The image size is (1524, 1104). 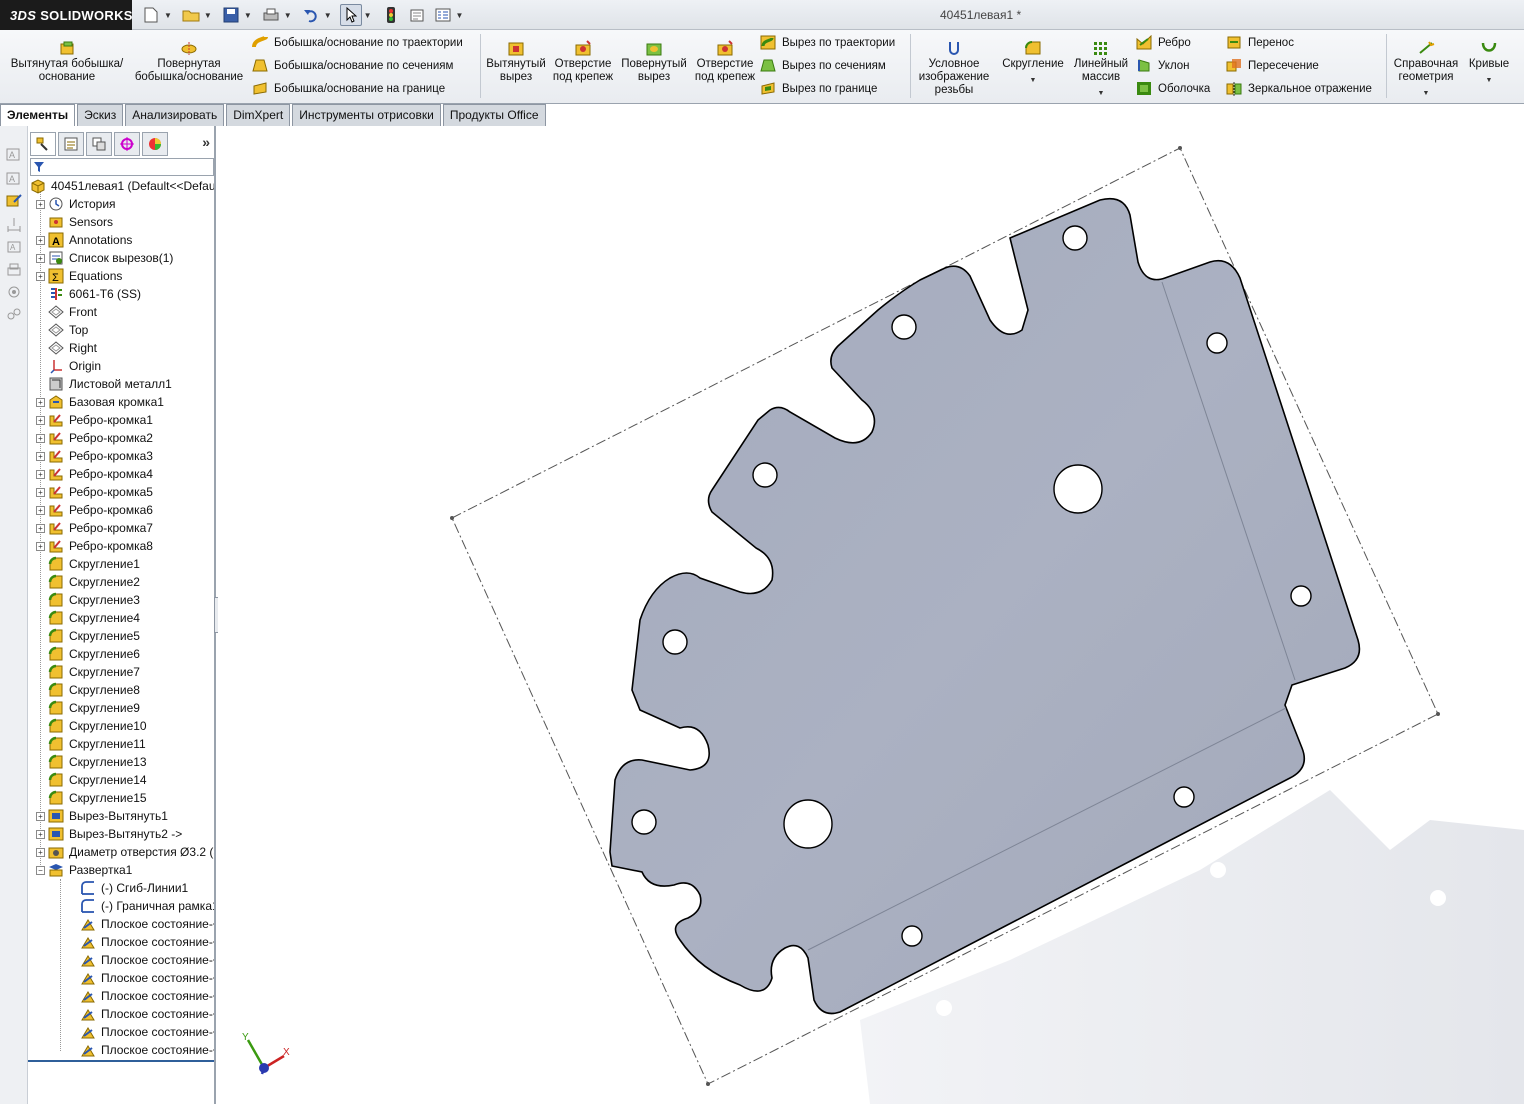 What do you see at coordinates (494, 115) in the screenshot?
I see `tab-office-products: Продукты Office` at bounding box center [494, 115].